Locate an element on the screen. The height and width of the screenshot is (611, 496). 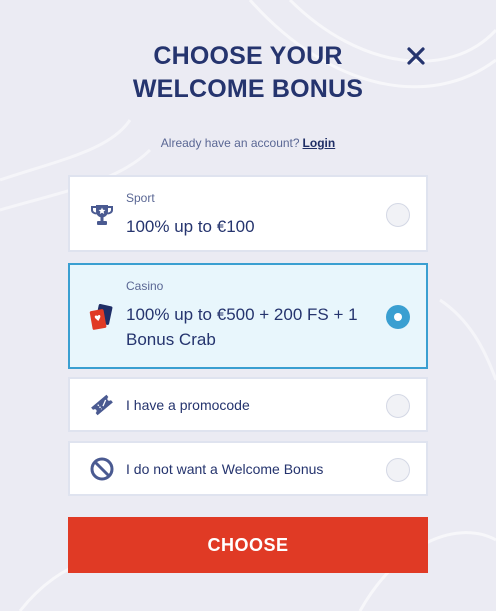
option-category: Casino is located at coordinates (145, 286).